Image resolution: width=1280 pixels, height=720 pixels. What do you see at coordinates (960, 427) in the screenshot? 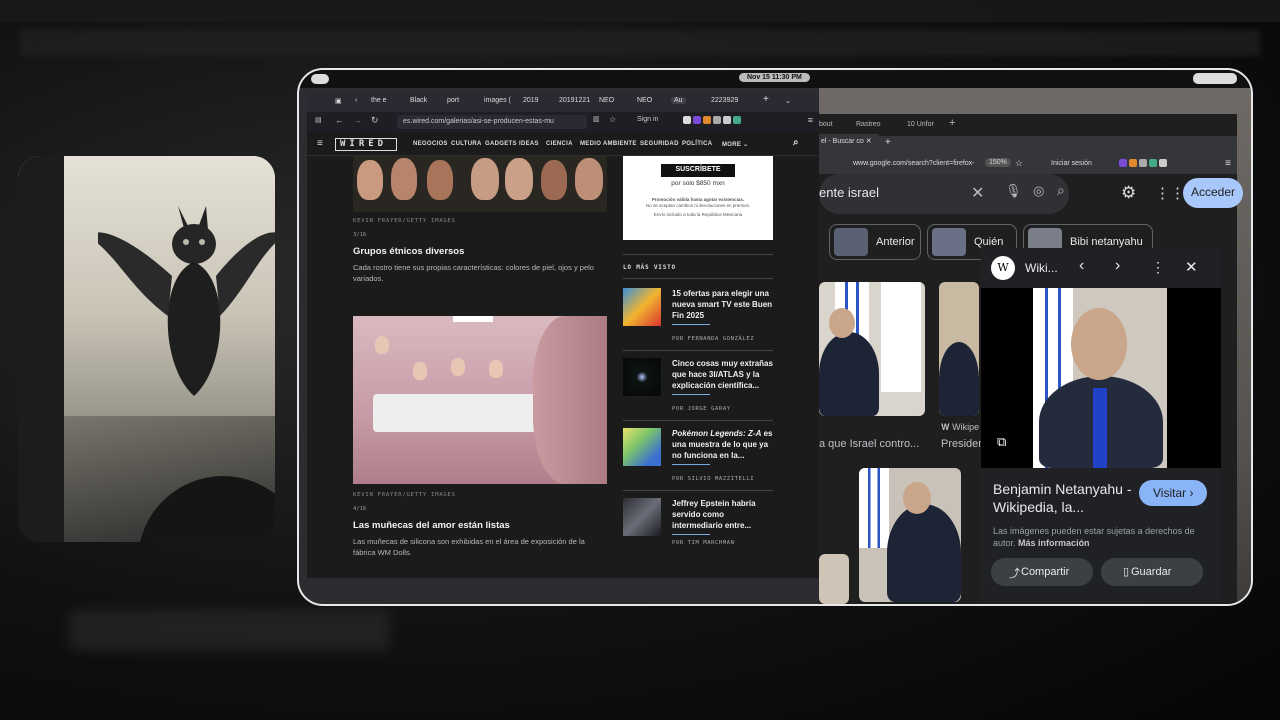
I see `image-caption-2: 𝐖 Wikipe` at bounding box center [960, 427].